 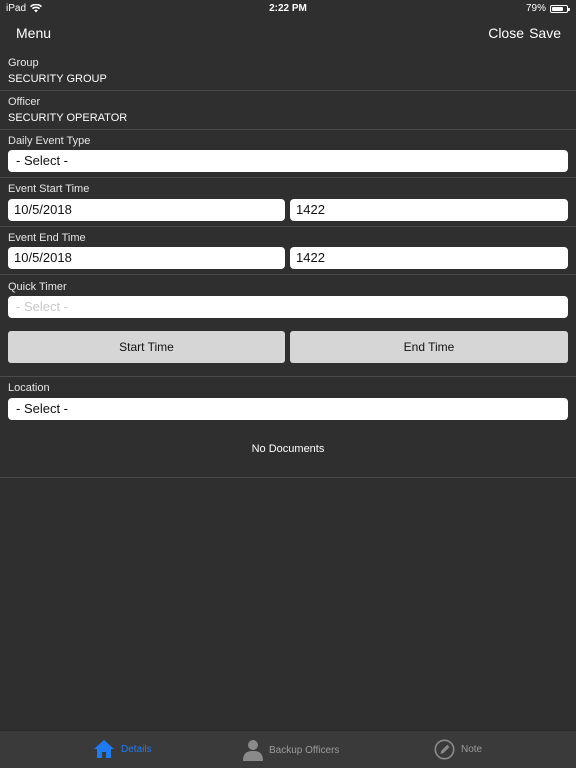 I want to click on event-end-date-input: 10/5/2018, so click(x=146, y=258).